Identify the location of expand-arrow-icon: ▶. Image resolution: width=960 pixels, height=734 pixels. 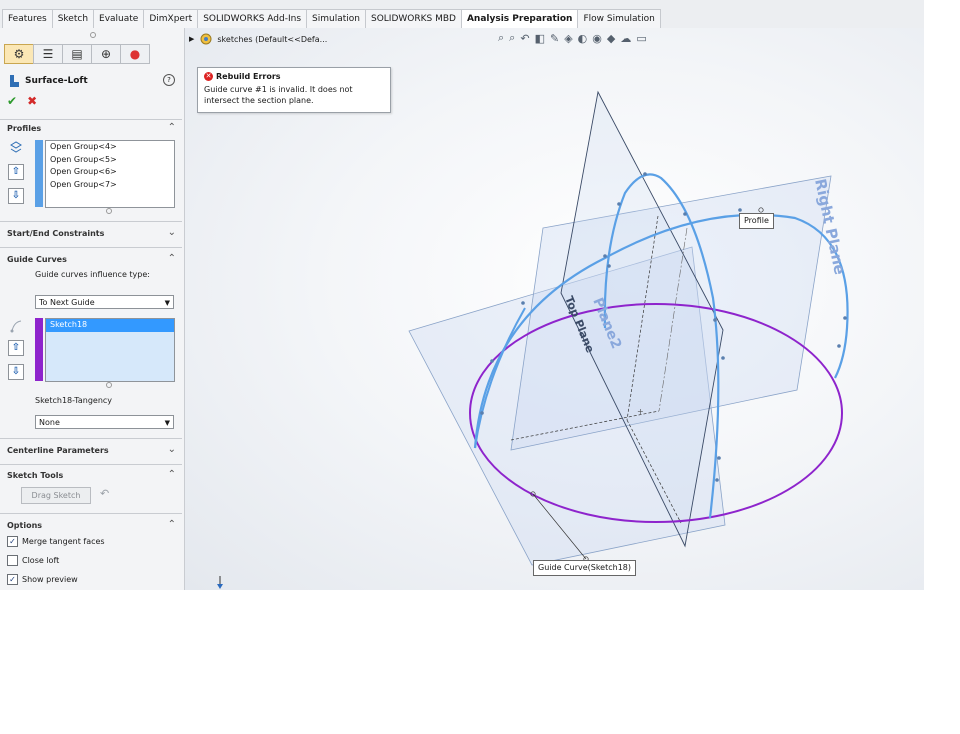
(191, 39).